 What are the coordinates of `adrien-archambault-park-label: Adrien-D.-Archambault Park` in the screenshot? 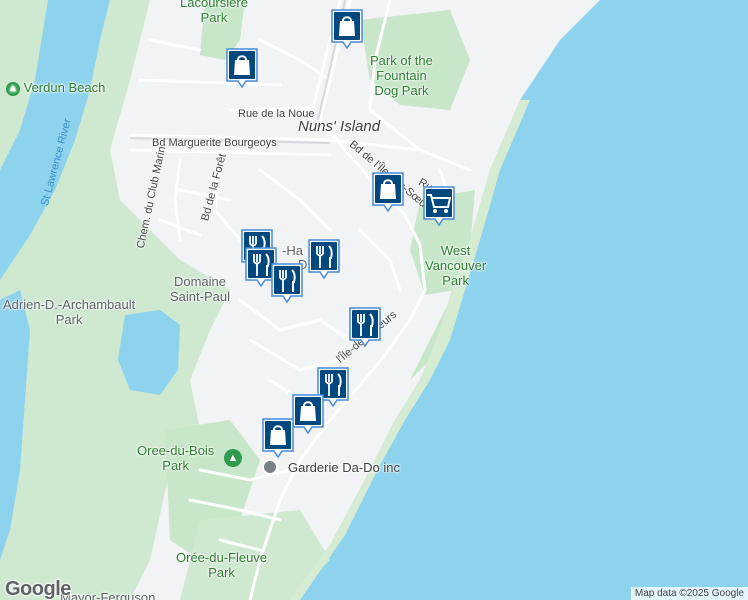 It's located at (69, 312).